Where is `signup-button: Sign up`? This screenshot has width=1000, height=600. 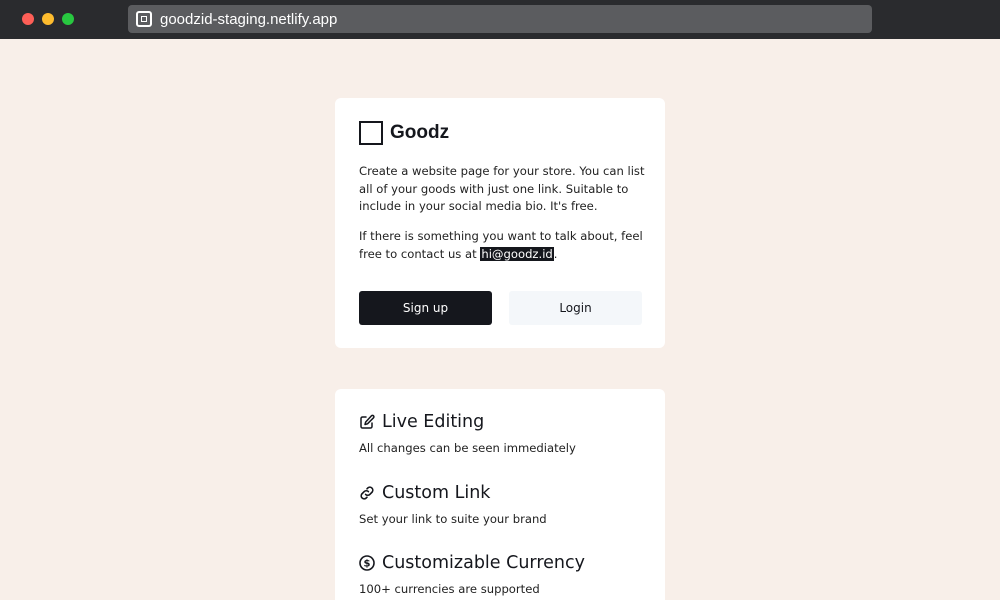
signup-button: Sign up is located at coordinates (425, 308).